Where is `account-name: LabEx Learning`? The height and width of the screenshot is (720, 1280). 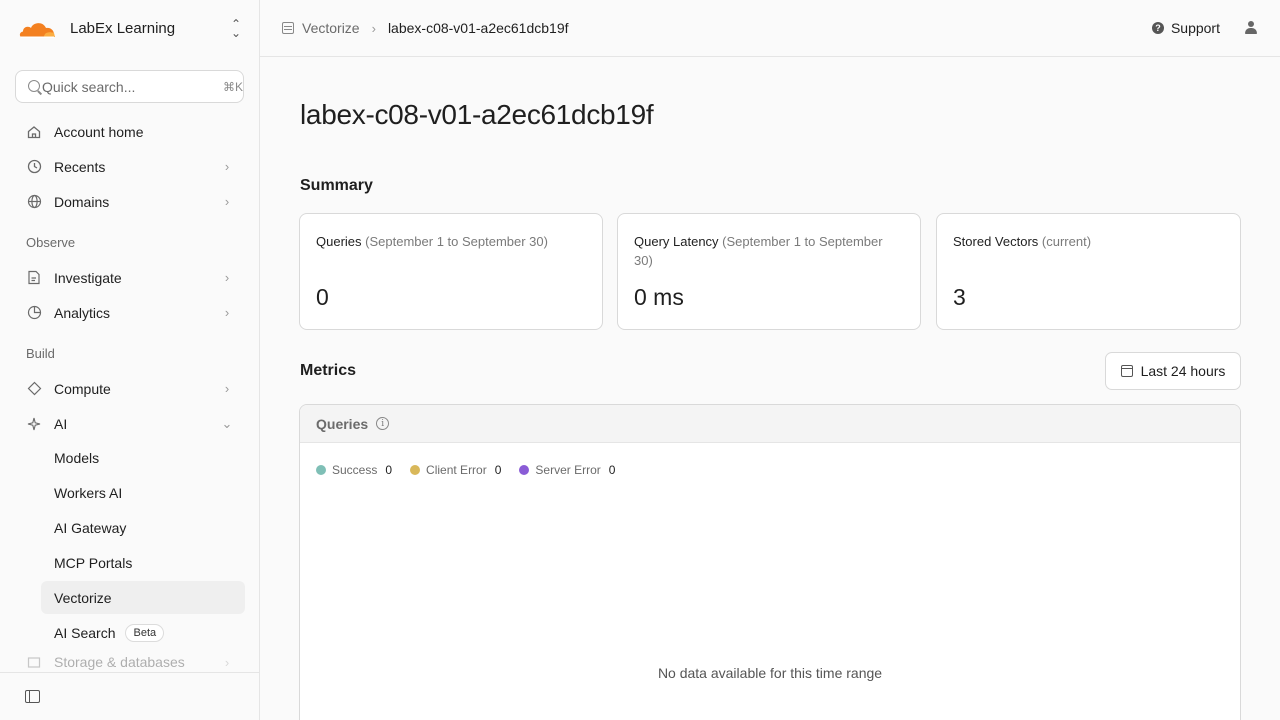
account-name: LabEx Learning is located at coordinates (123, 28).